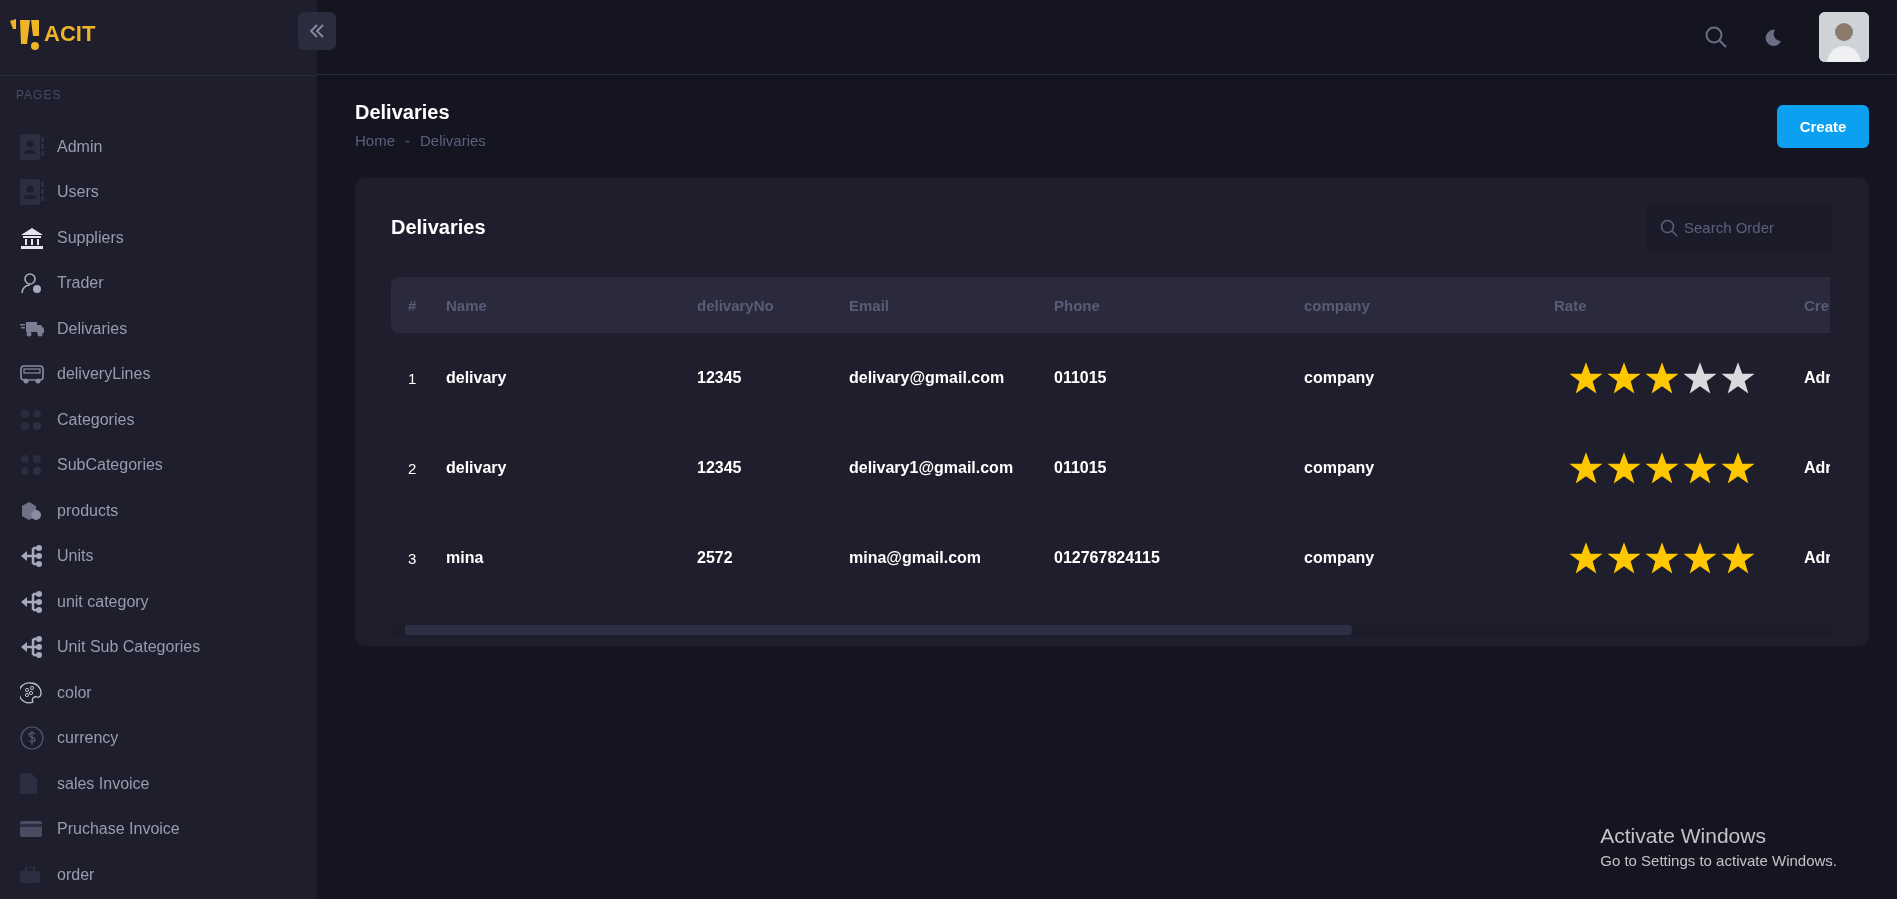  Describe the element at coordinates (1077, 305) in the screenshot. I see `column-header: Phone` at that location.